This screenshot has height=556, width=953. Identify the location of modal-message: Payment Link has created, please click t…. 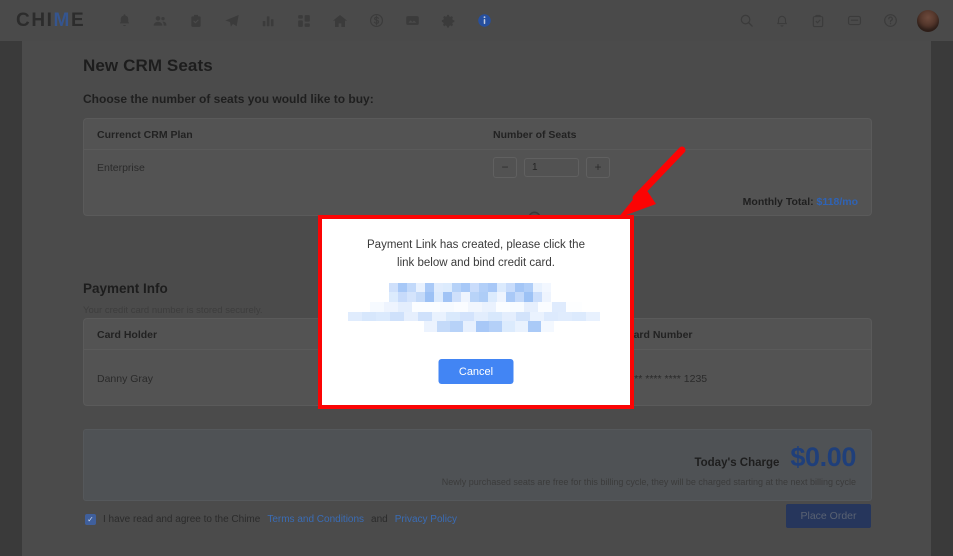
(476, 255).